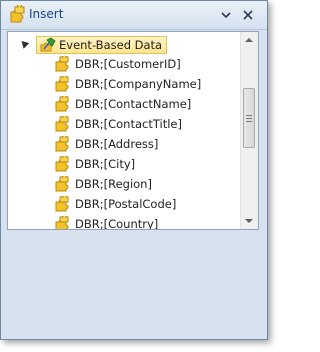  I want to click on scroll-up-icon, so click(249, 40).